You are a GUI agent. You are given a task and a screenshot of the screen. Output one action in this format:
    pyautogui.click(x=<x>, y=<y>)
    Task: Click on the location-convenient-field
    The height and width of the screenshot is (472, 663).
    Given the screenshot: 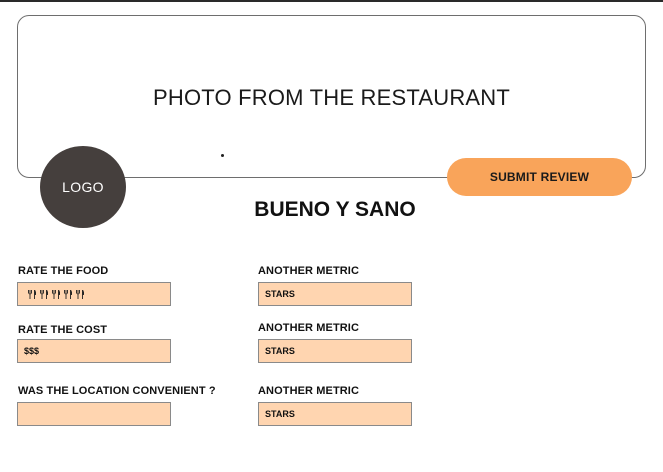 What is the action you would take?
    pyautogui.click(x=94, y=414)
    